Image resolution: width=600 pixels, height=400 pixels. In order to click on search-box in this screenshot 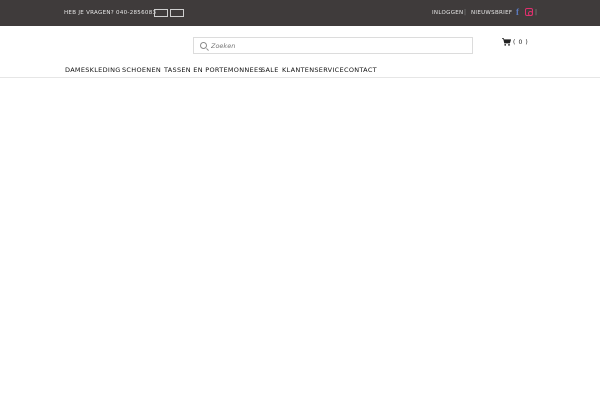, I will do `click(333, 45)`.